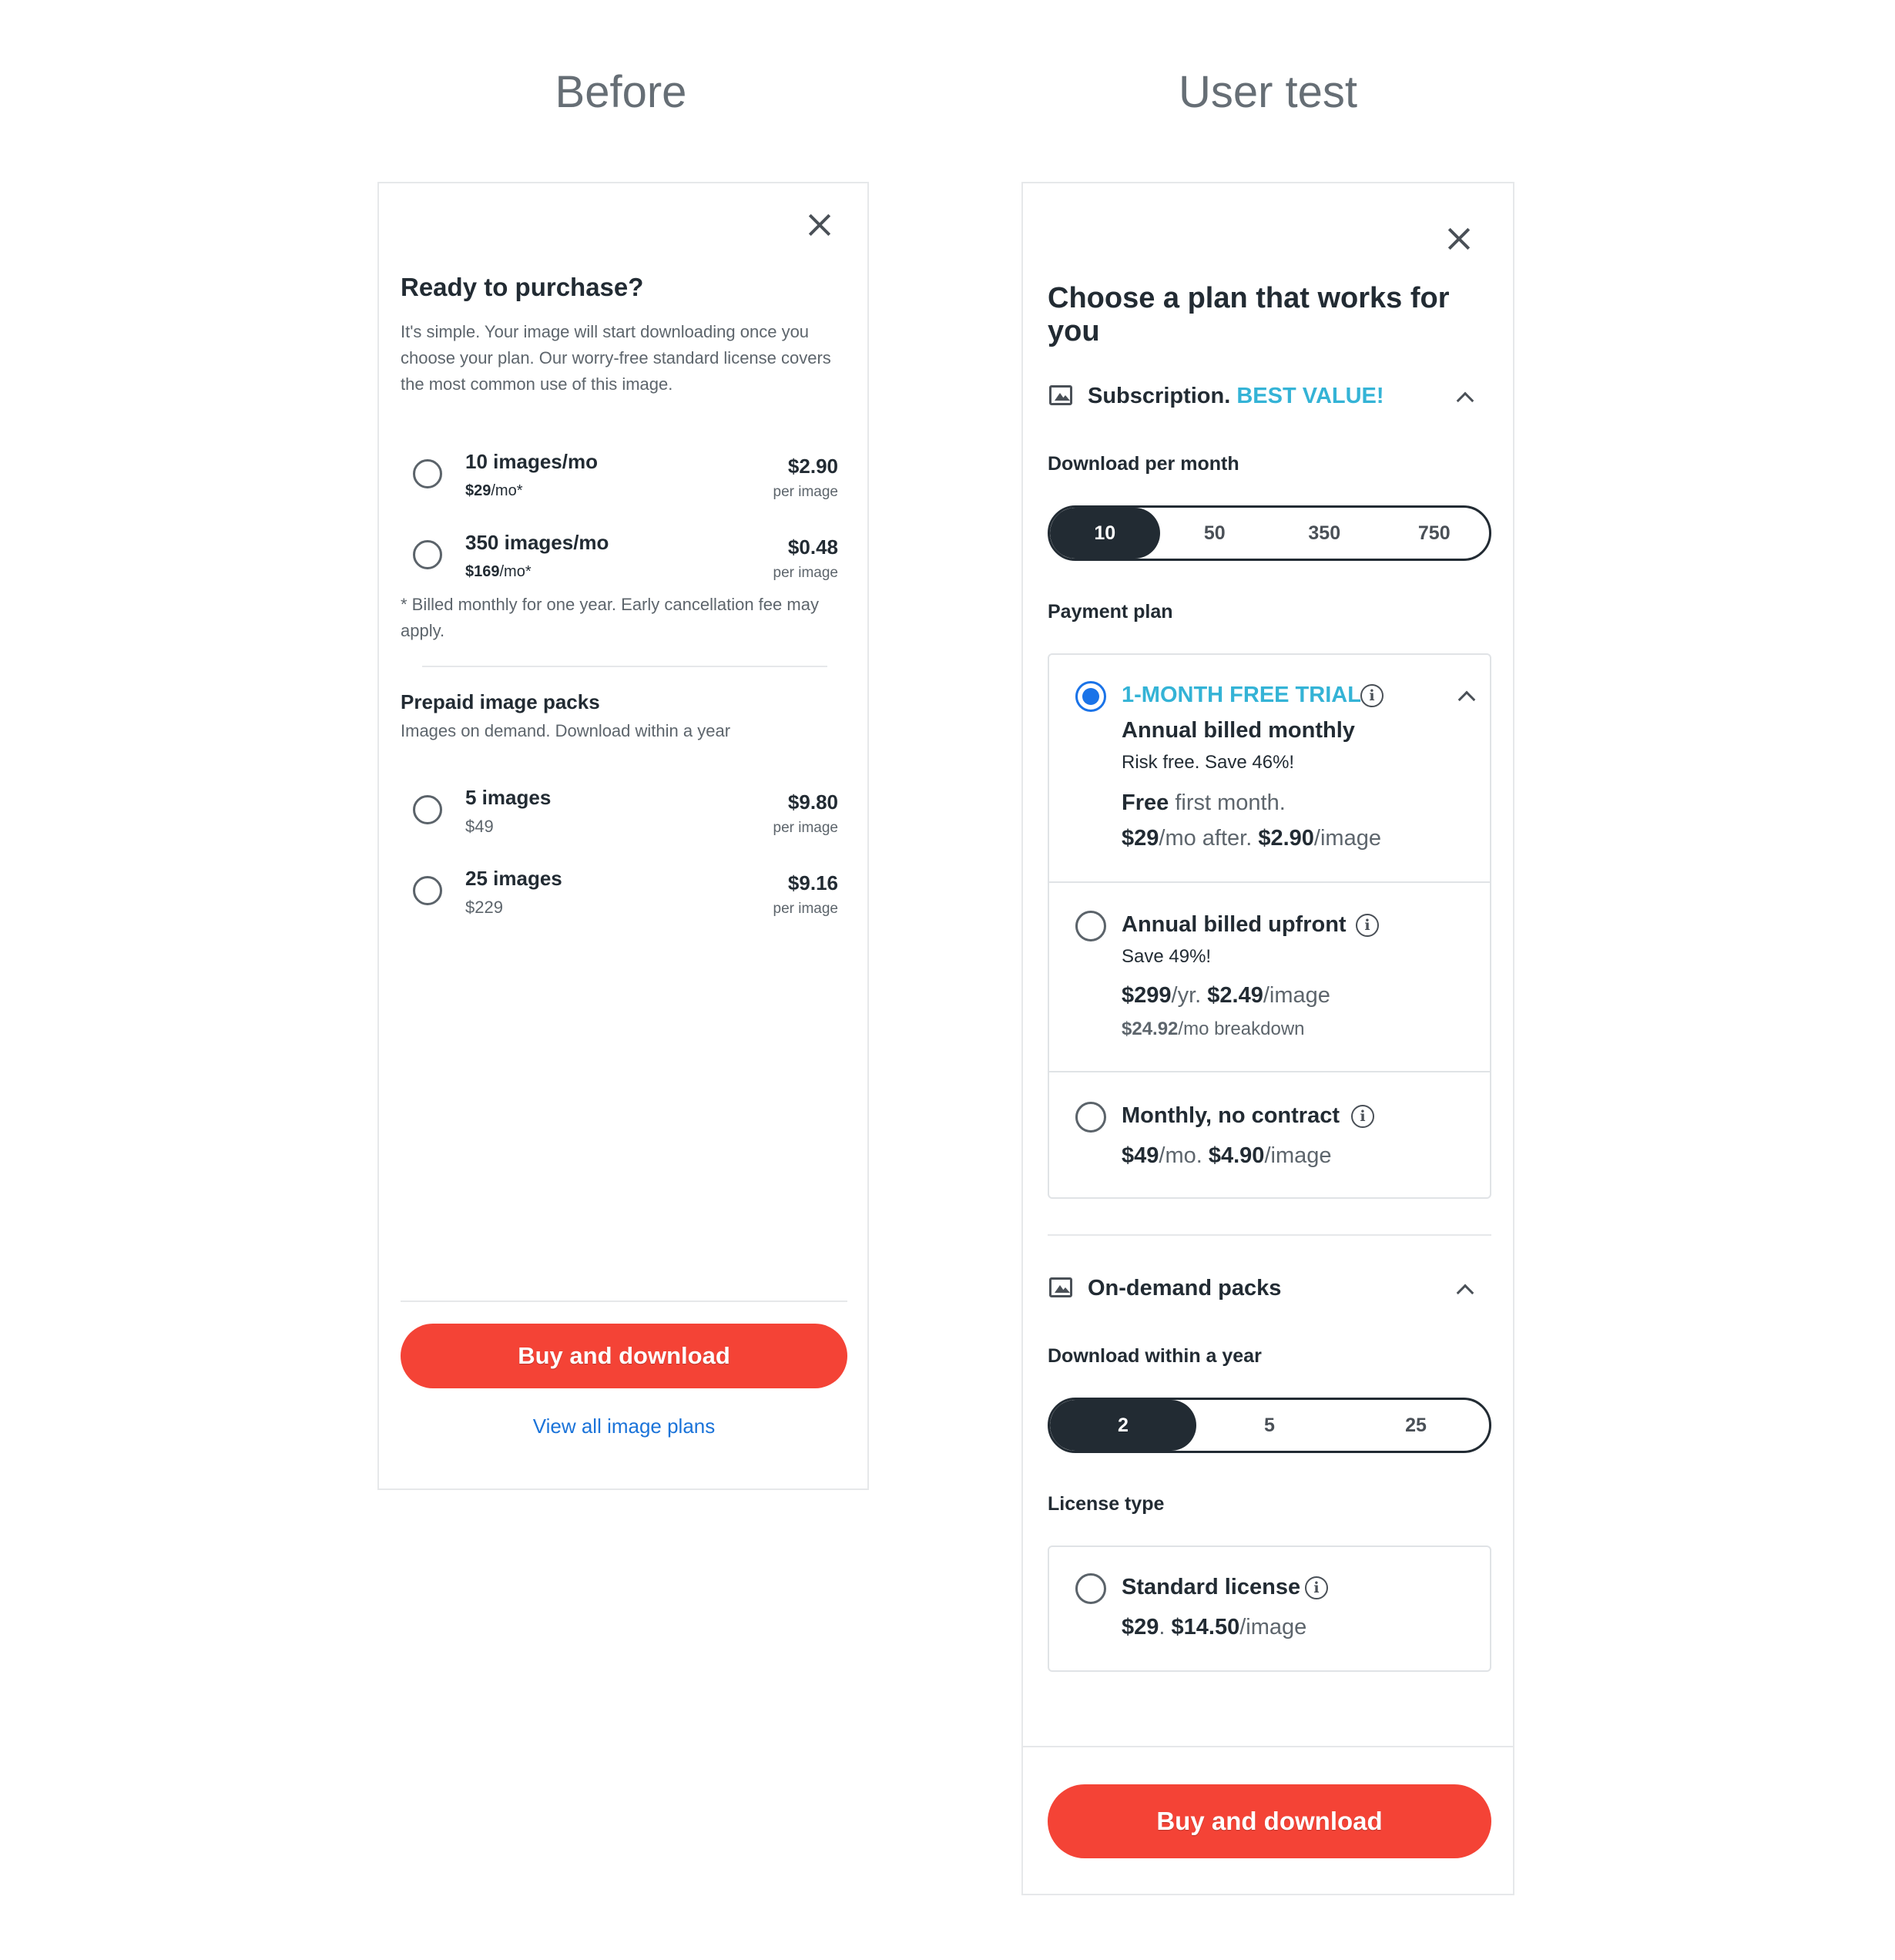  What do you see at coordinates (1325, 533) in the screenshot?
I see `segment-option: 350` at bounding box center [1325, 533].